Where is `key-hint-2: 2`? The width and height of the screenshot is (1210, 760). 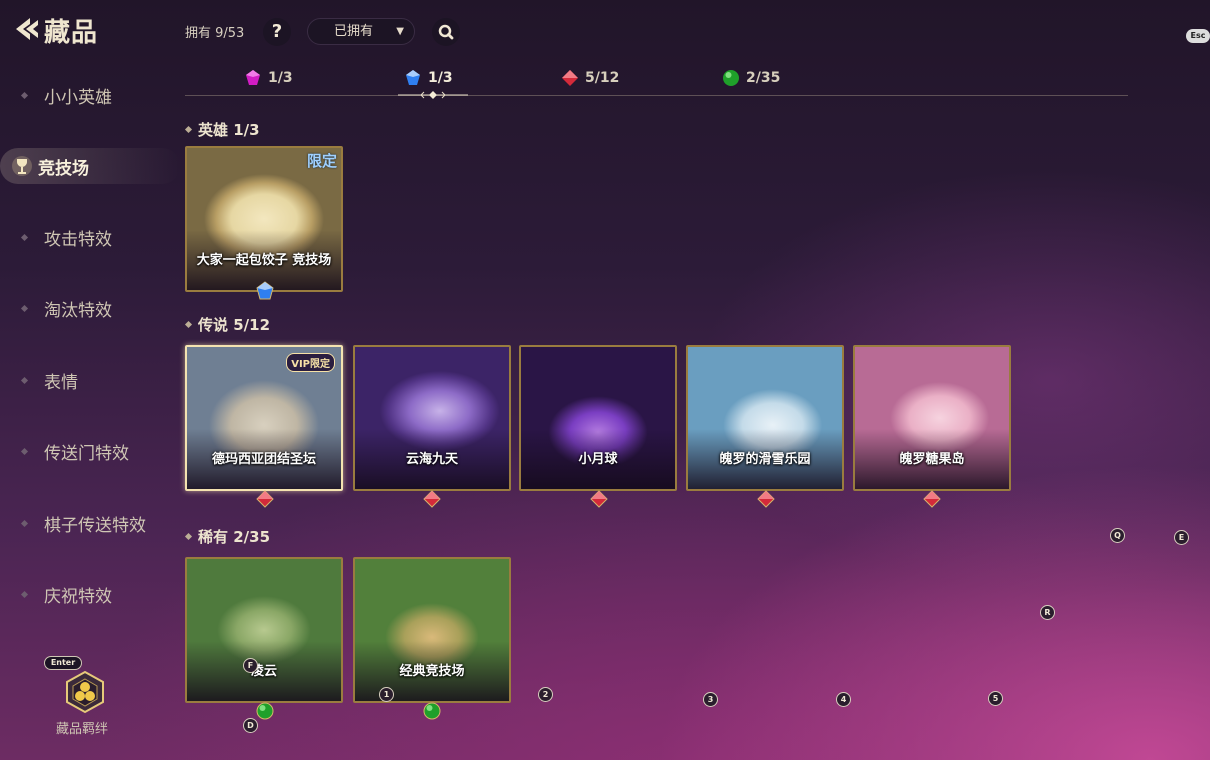
key-hint-2: 2 is located at coordinates (545, 694).